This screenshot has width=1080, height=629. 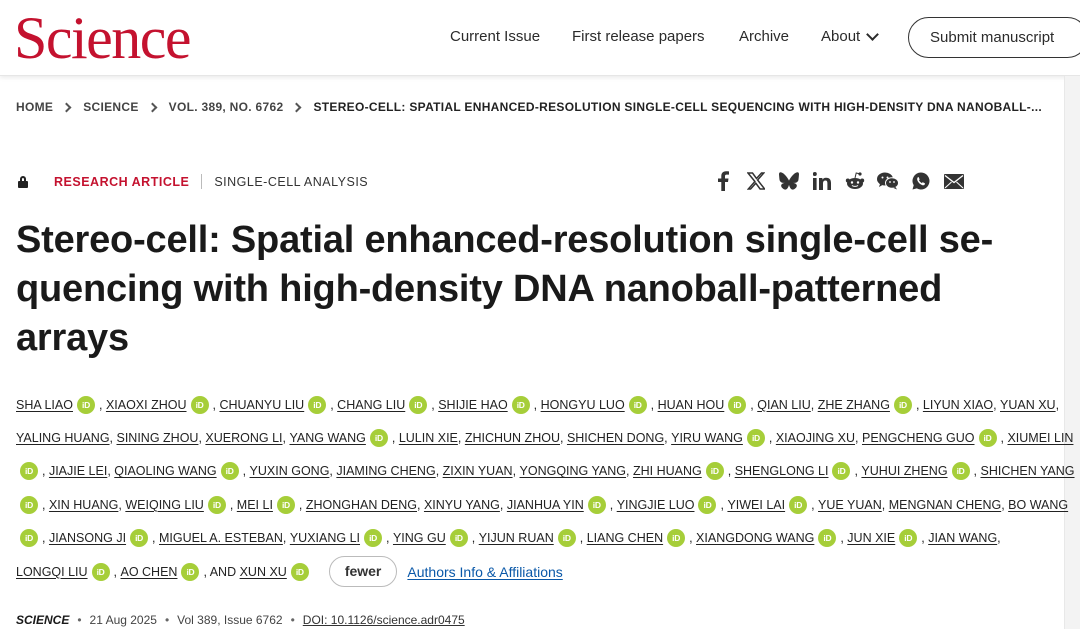 What do you see at coordinates (512, 438) in the screenshot?
I see `author-link: ZHICHUN ZHOU` at bounding box center [512, 438].